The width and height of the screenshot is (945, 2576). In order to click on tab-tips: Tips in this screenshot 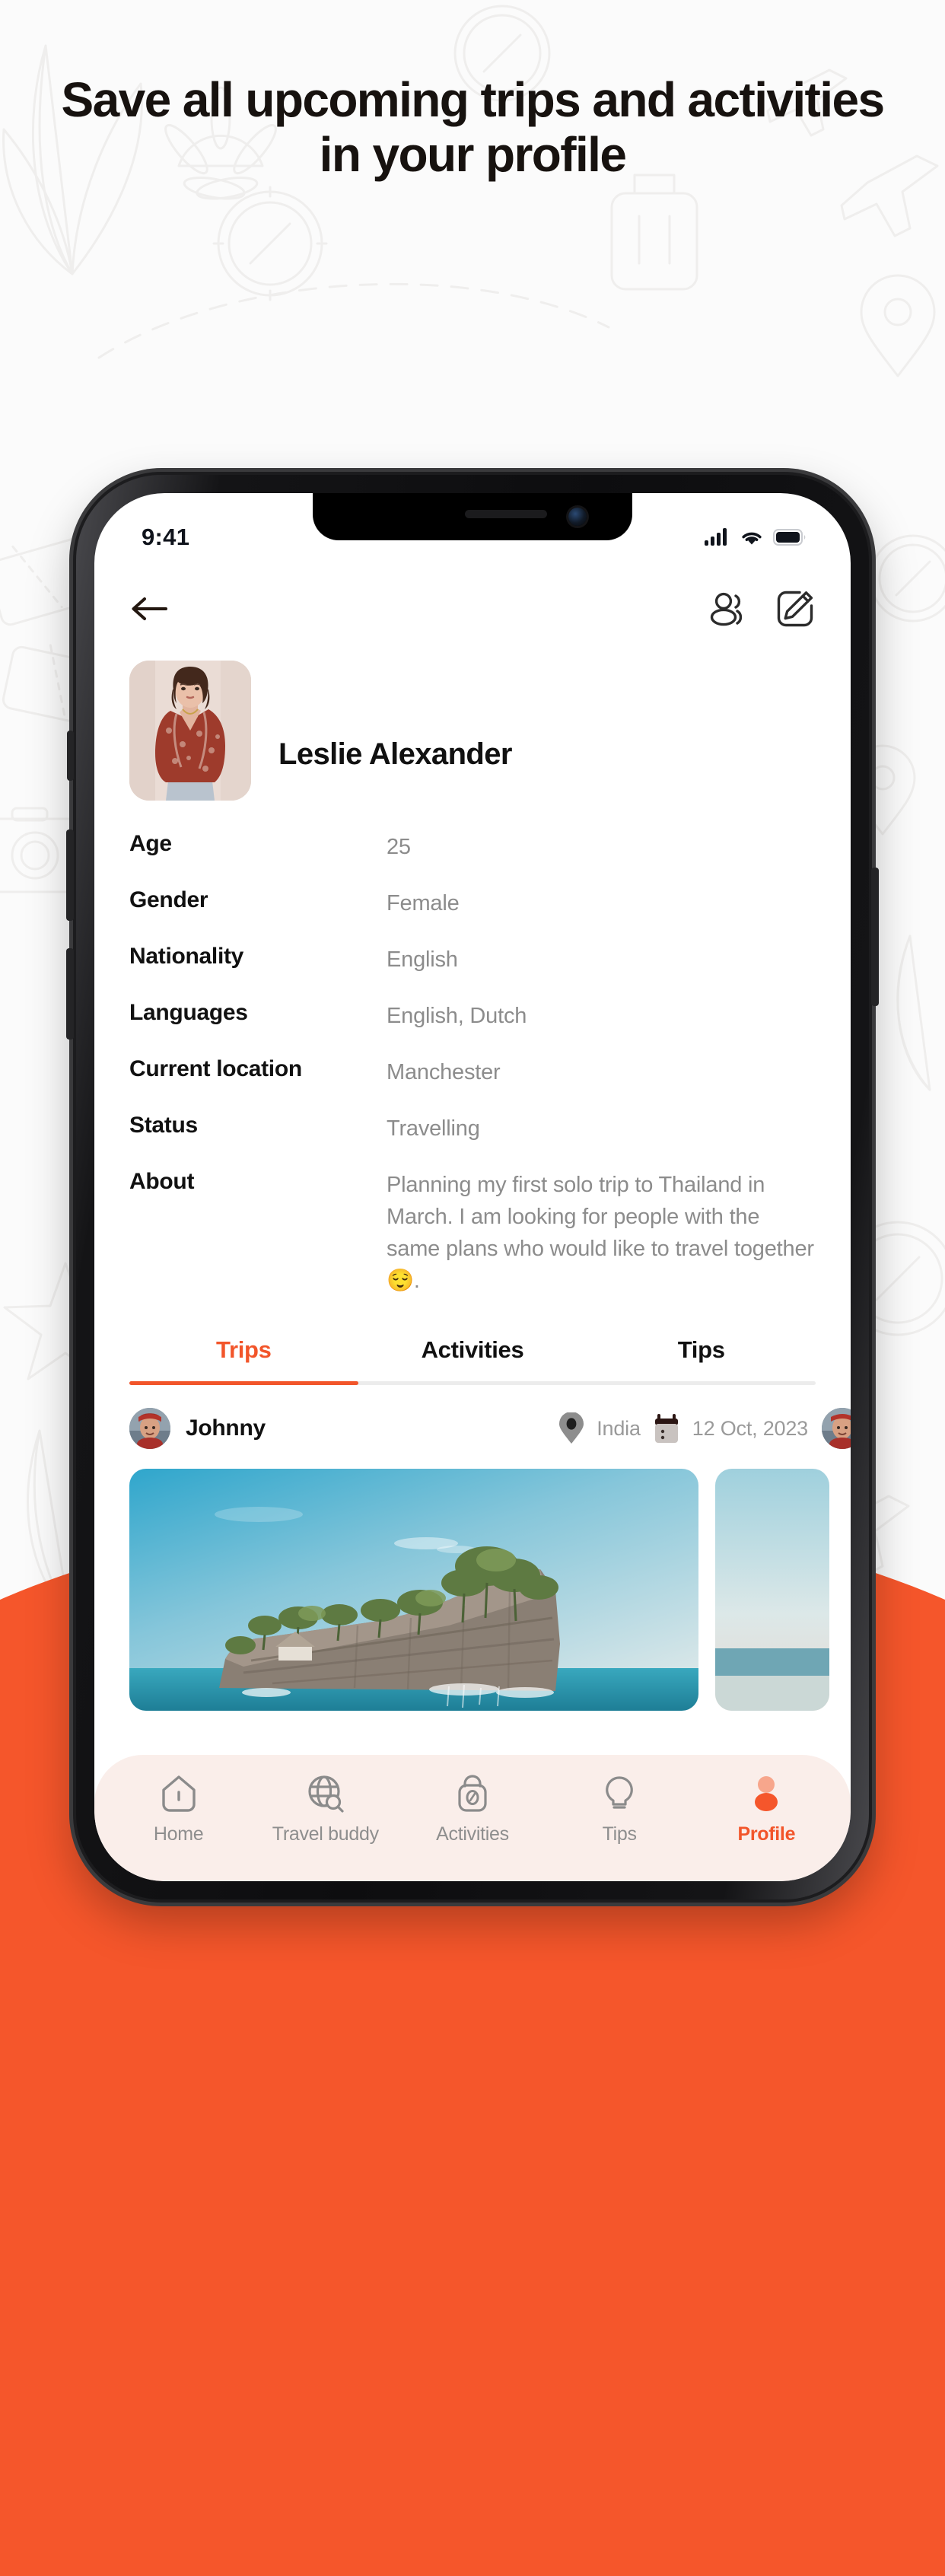, I will do `click(701, 1360)`.